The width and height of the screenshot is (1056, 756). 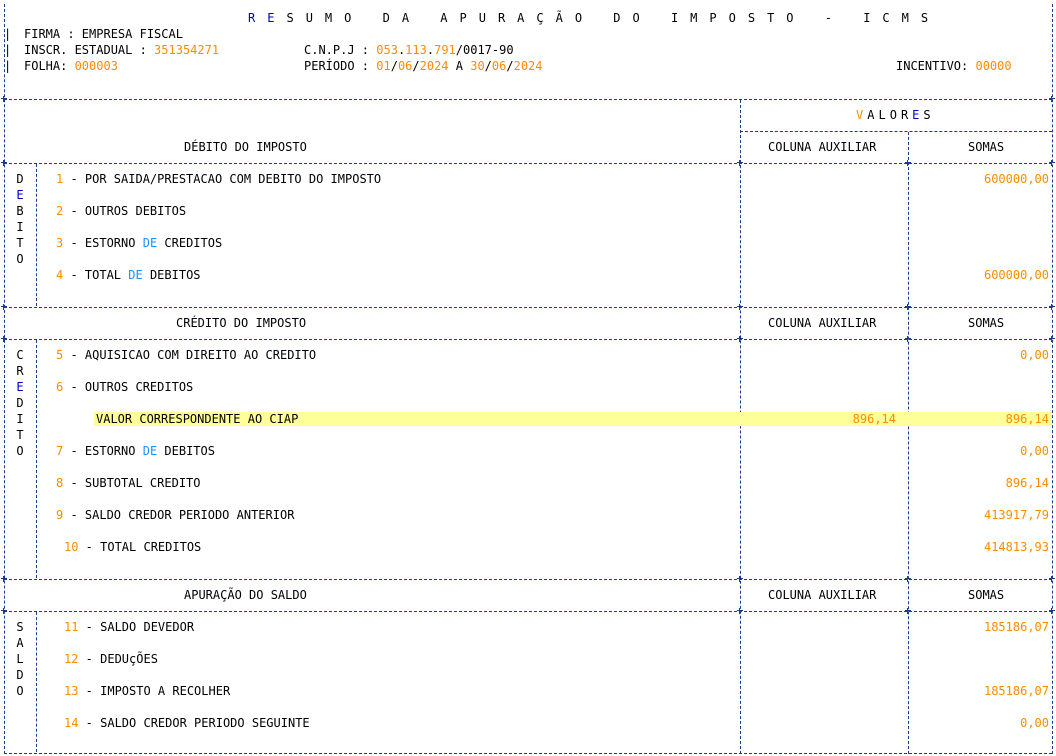 I want to click on credito-row-somas: 414813,93, so click(x=1016, y=547).